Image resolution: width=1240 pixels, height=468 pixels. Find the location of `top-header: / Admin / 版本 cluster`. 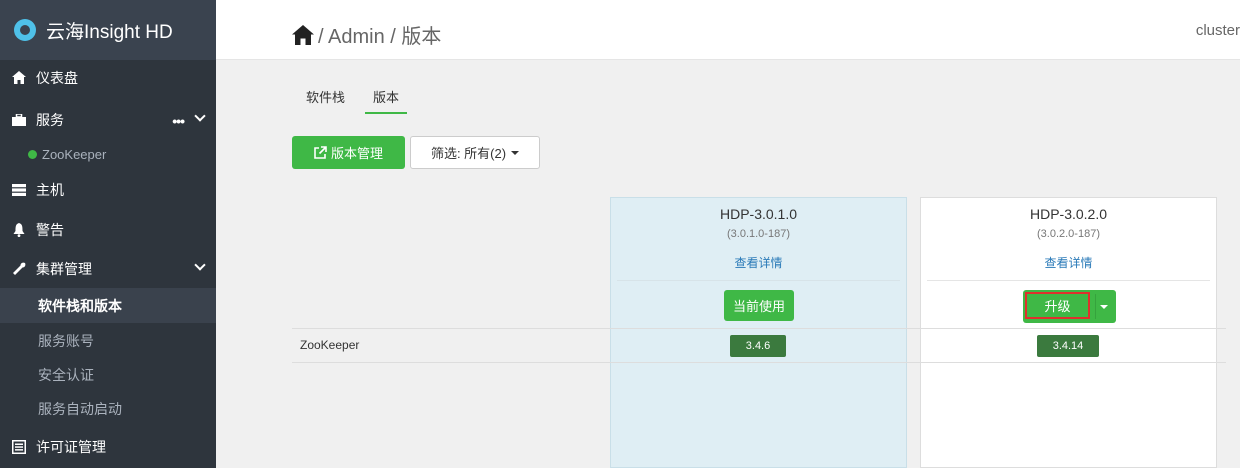

top-header: / Admin / 版本 cluster is located at coordinates (728, 30).